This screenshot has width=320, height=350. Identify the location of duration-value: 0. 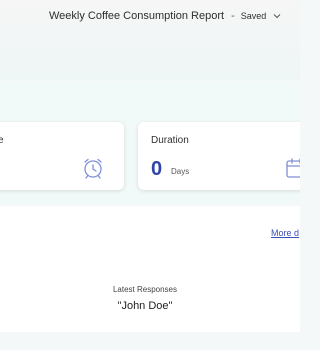
(157, 169).